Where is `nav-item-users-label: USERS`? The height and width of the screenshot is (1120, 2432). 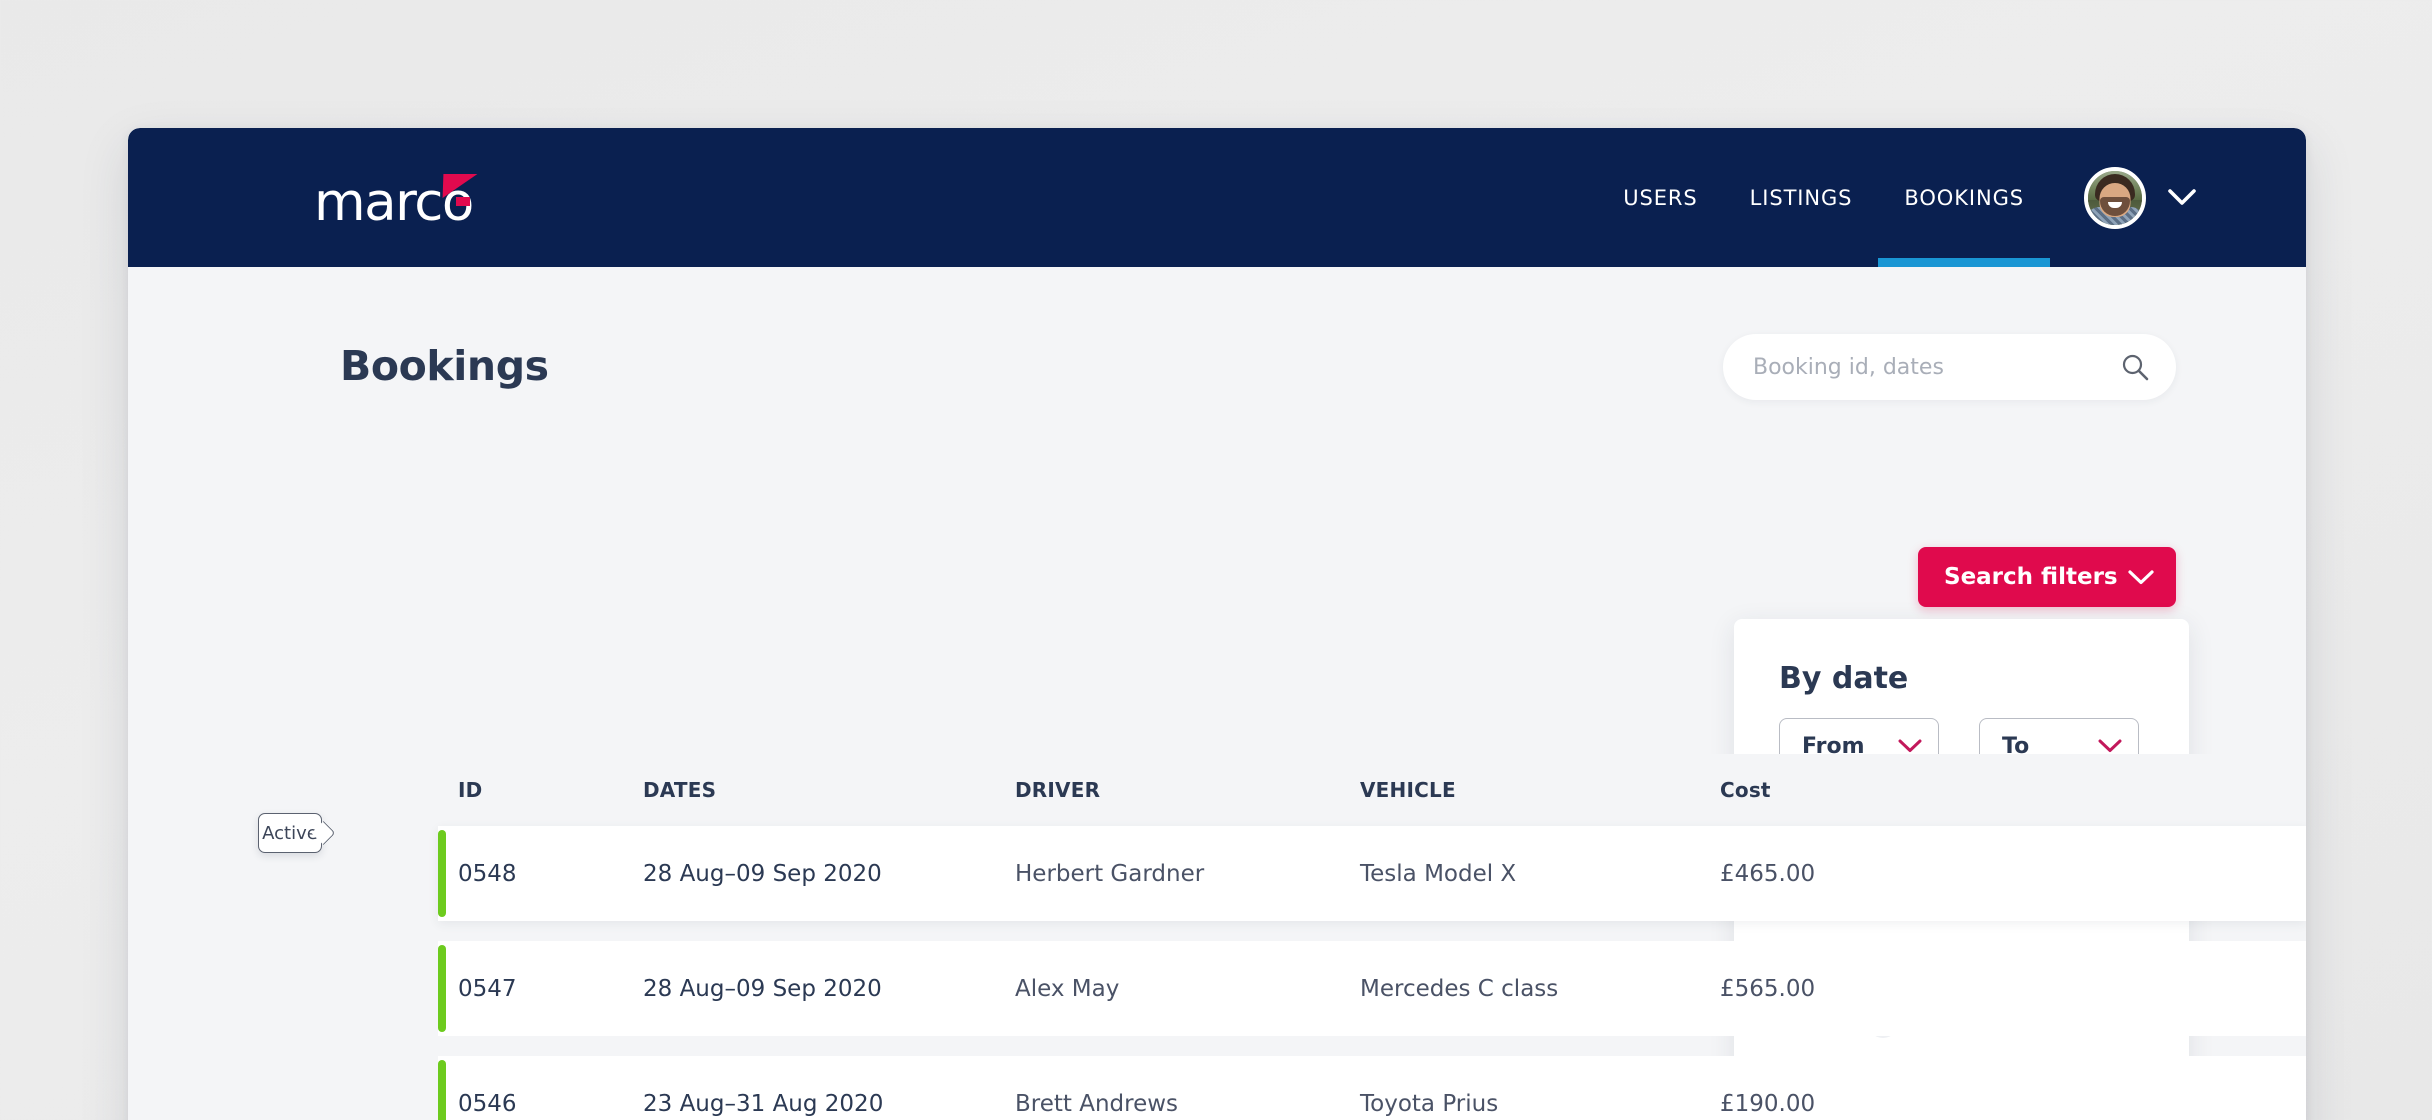
nav-item-users-label: USERS is located at coordinates (1660, 197).